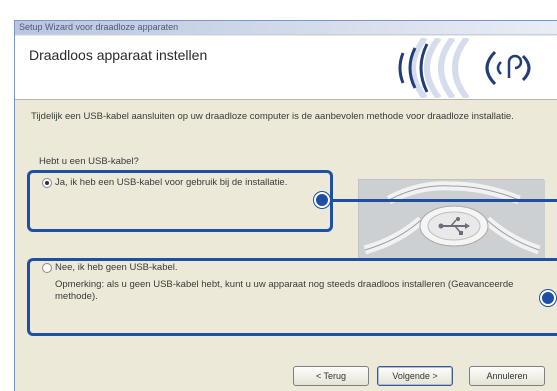 The image size is (557, 391). What do you see at coordinates (89, 161) in the screenshot?
I see `usb-question: Hebt u een USB-kabel?` at bounding box center [89, 161].